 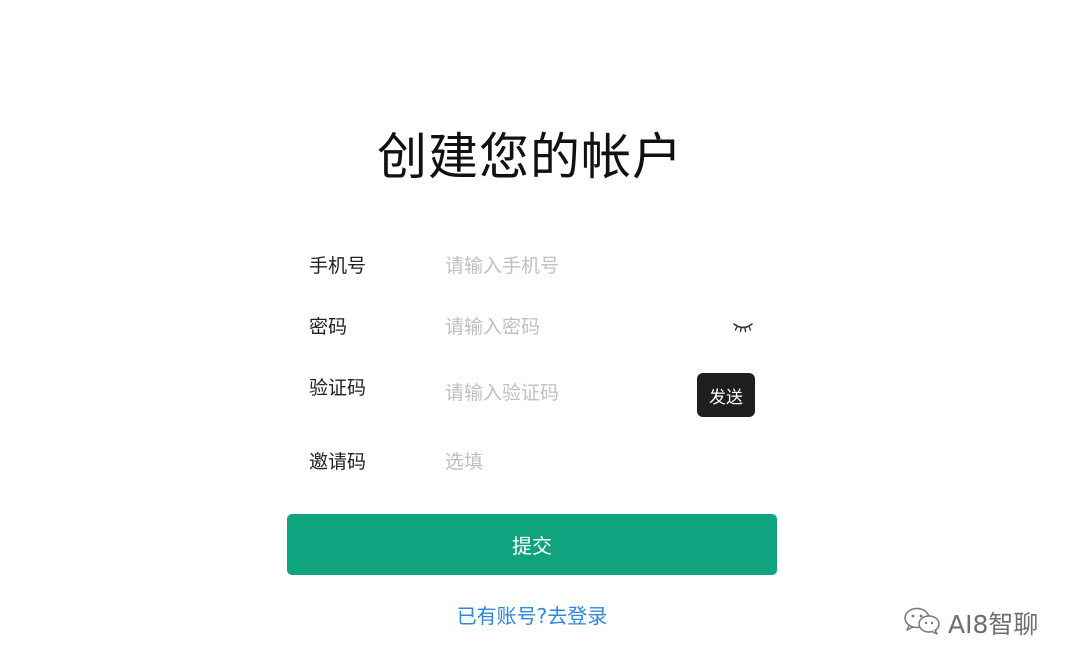 What do you see at coordinates (532, 478) in the screenshot?
I see `invite-row: 邀请码` at bounding box center [532, 478].